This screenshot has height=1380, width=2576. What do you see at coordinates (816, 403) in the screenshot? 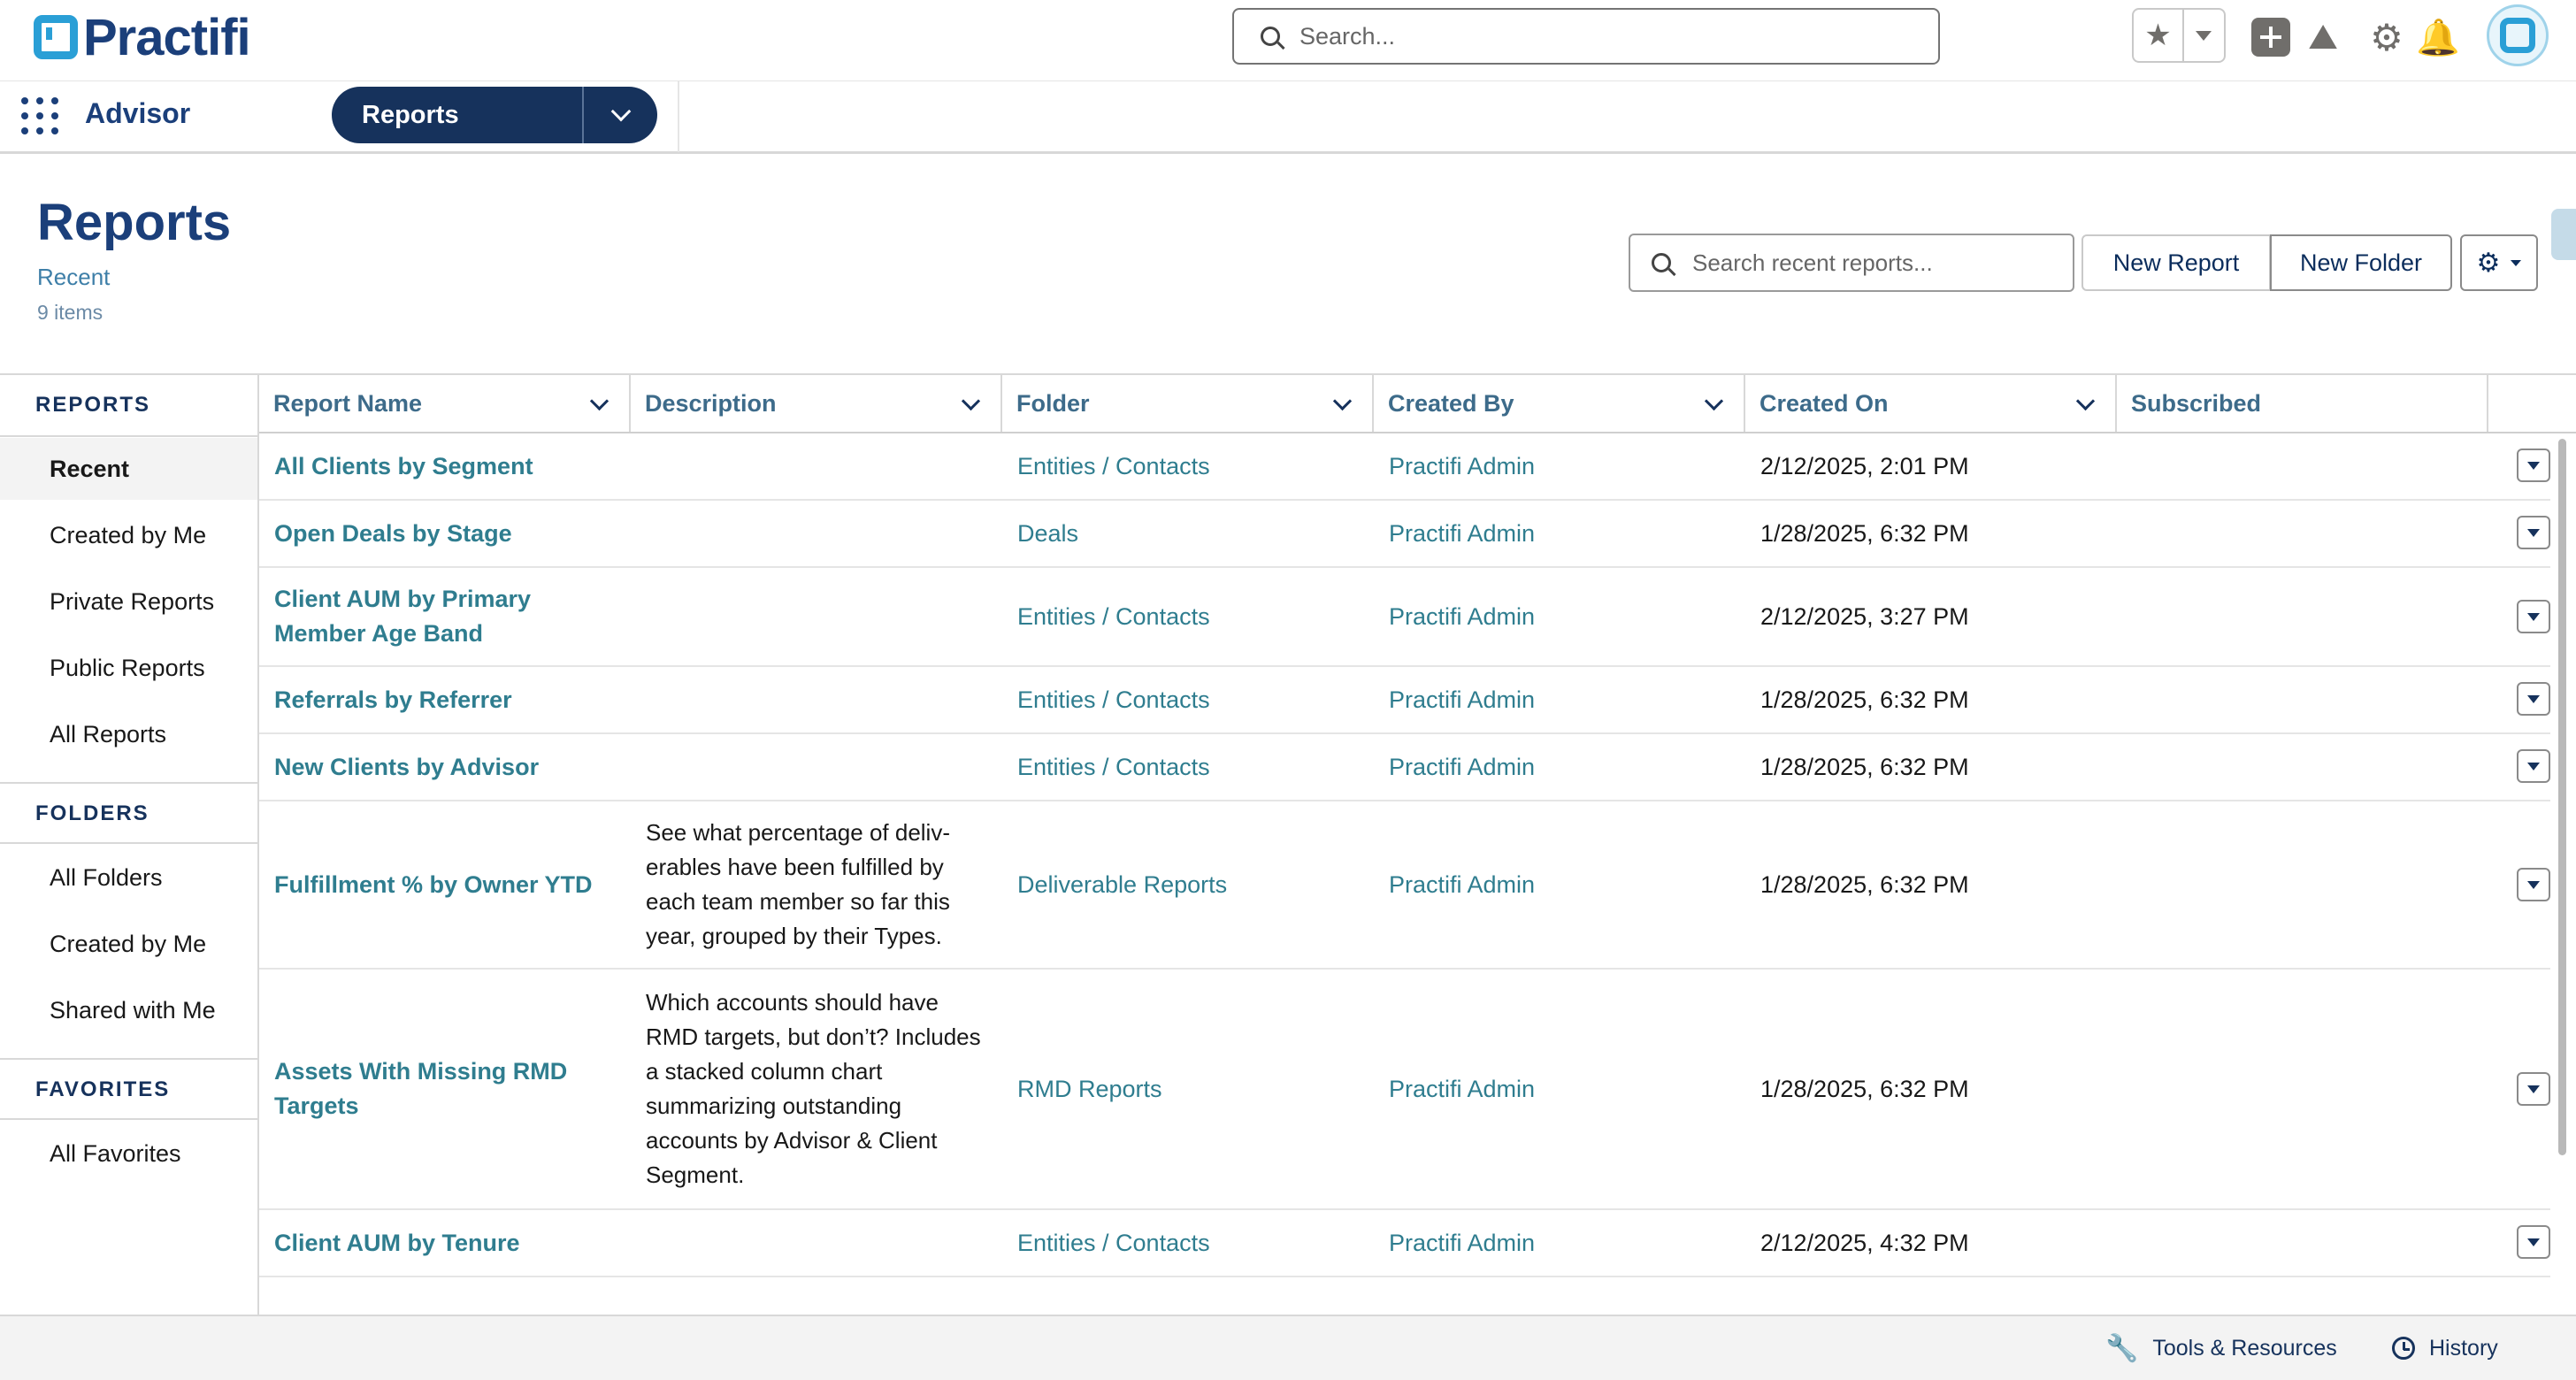
I see `column-header-description: Description` at bounding box center [816, 403].